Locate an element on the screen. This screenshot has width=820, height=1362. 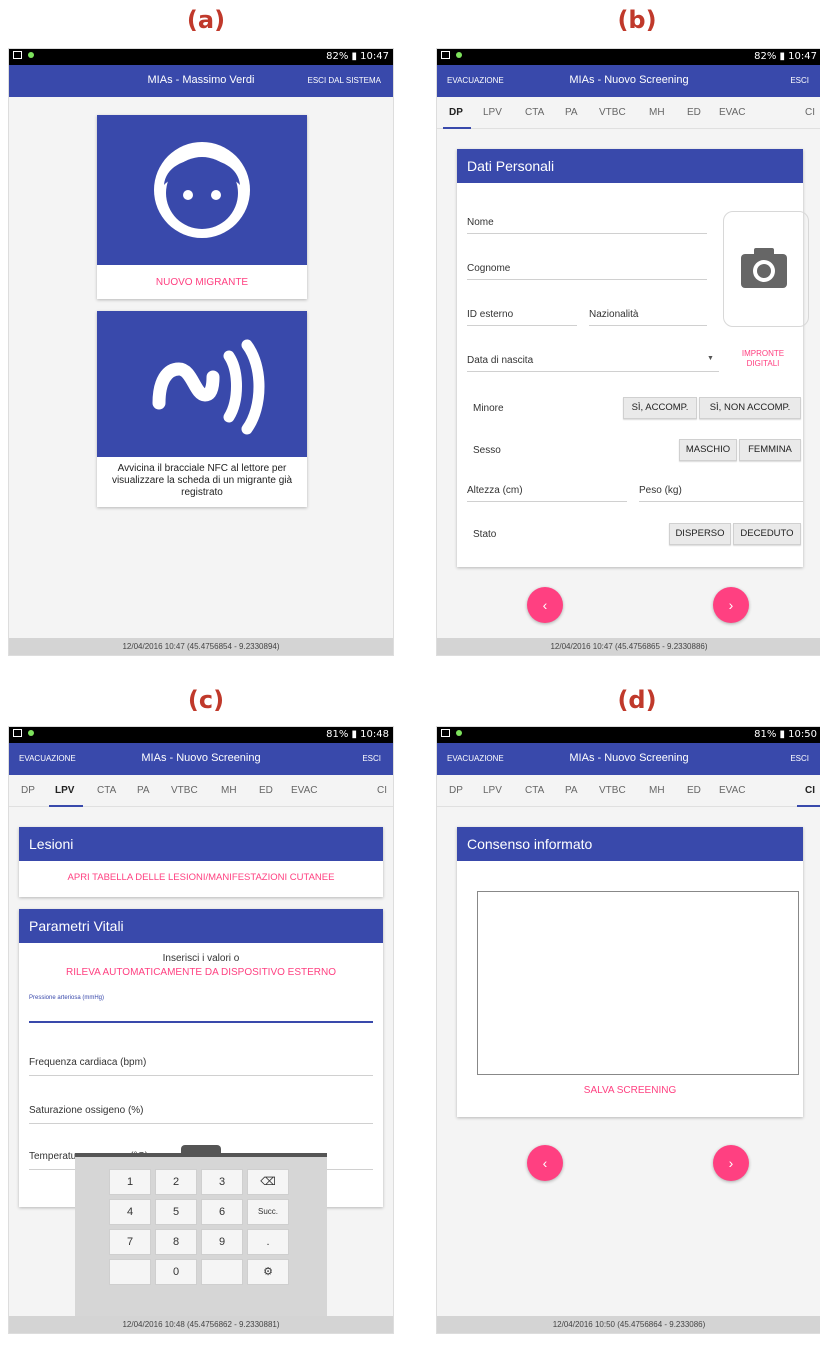
active-tab-indicator is located at coordinates (66, 806).